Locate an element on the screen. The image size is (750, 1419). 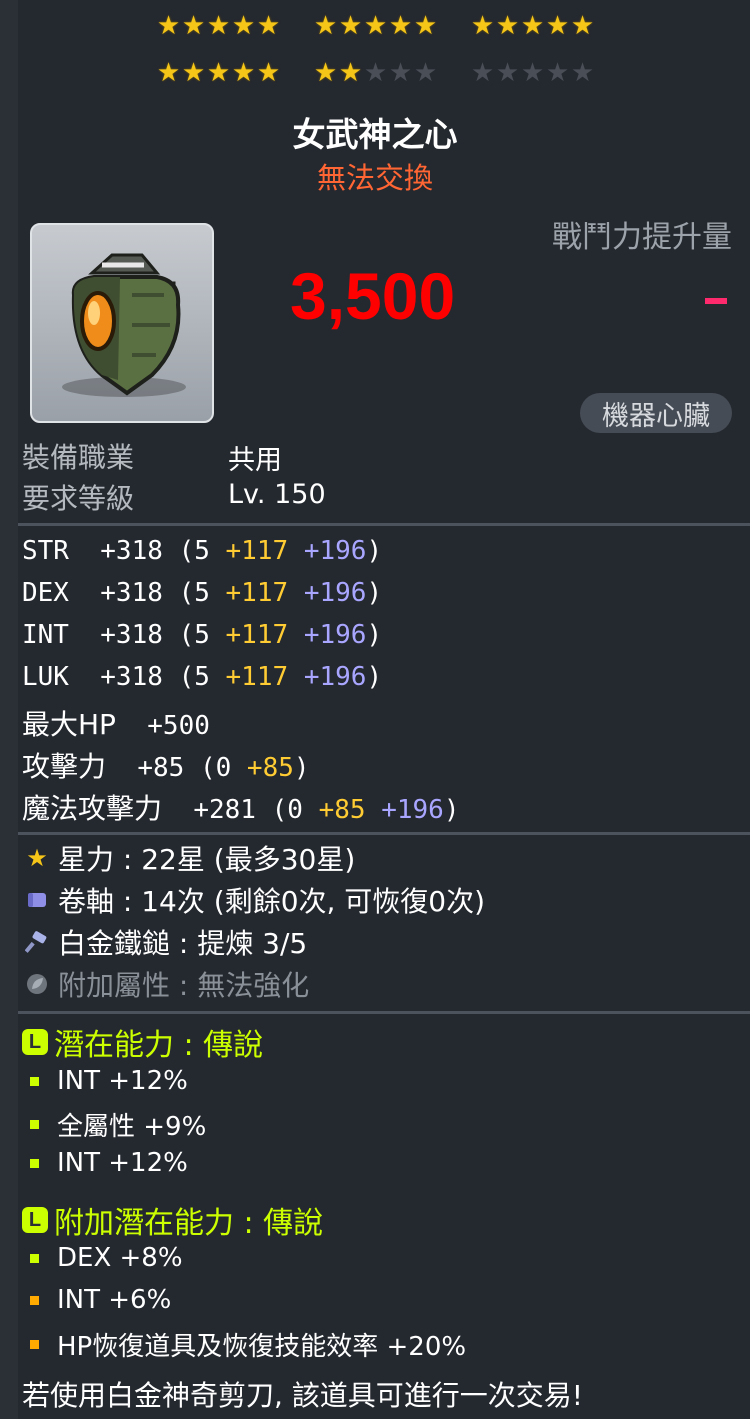
stat-maxhp: 最大HP +500 is located at coordinates (116, 724).